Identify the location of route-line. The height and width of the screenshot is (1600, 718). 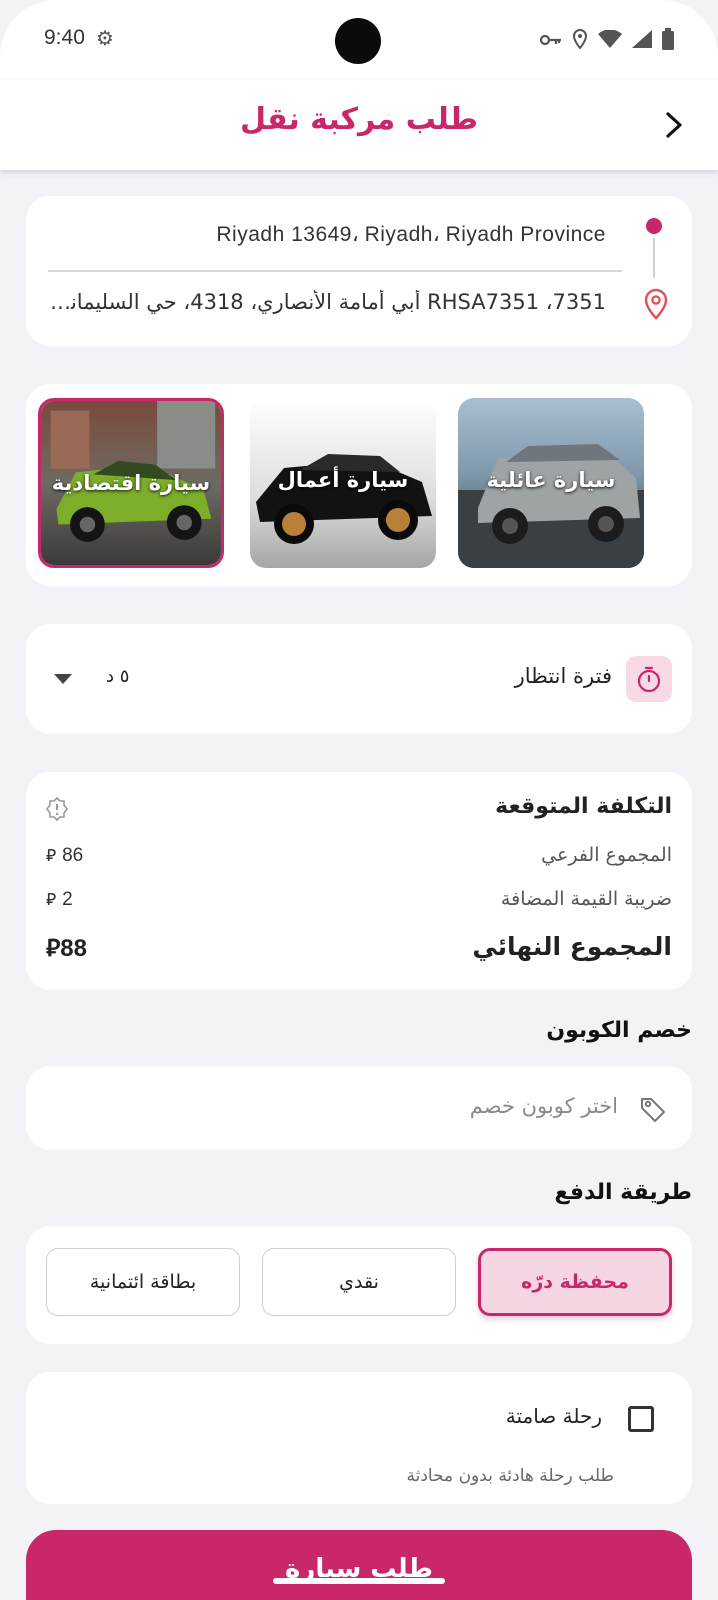
(654, 258).